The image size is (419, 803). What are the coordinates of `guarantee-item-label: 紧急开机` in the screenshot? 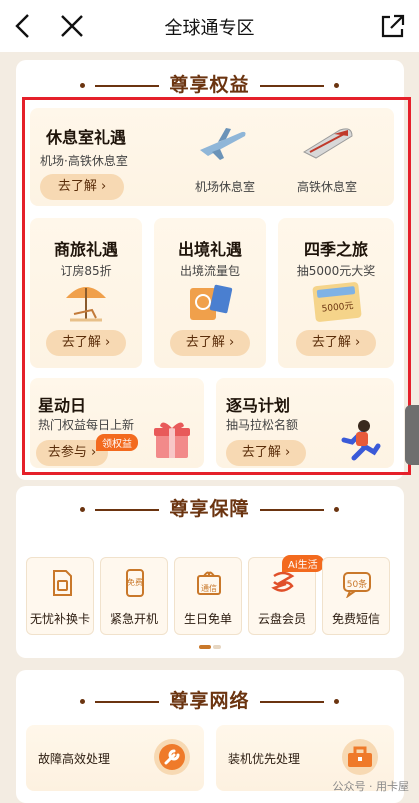 It's located at (133, 619).